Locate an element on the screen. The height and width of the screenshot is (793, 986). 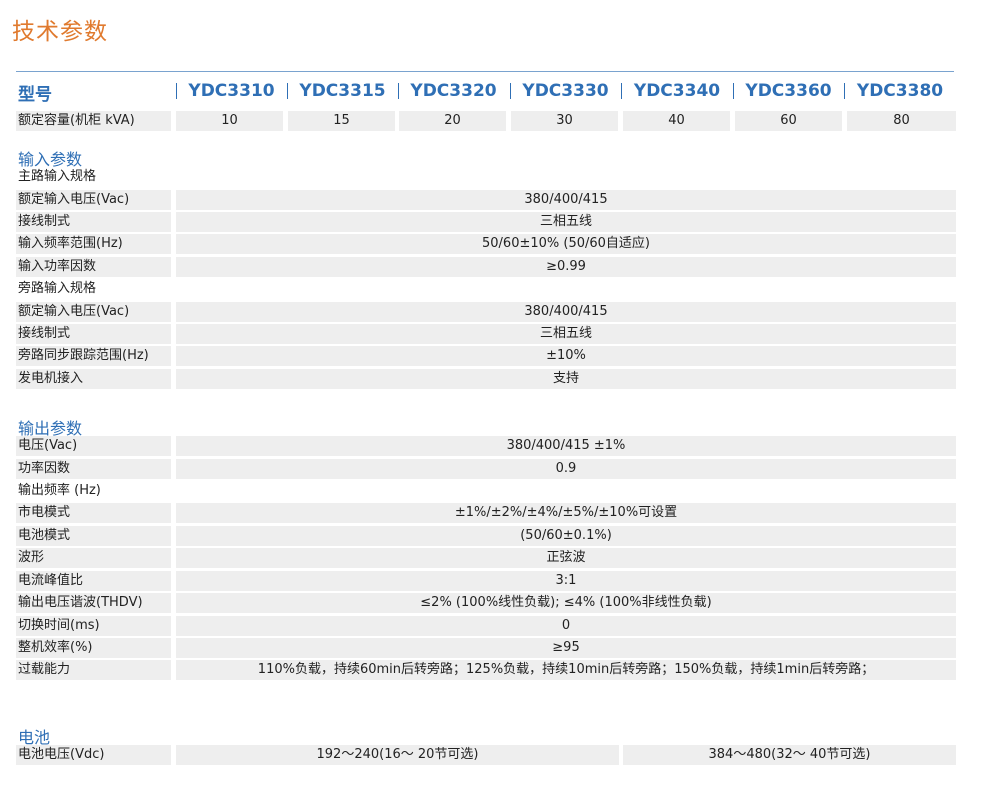
spec-row: 波形 正弦波 is located at coordinates (486, 558).